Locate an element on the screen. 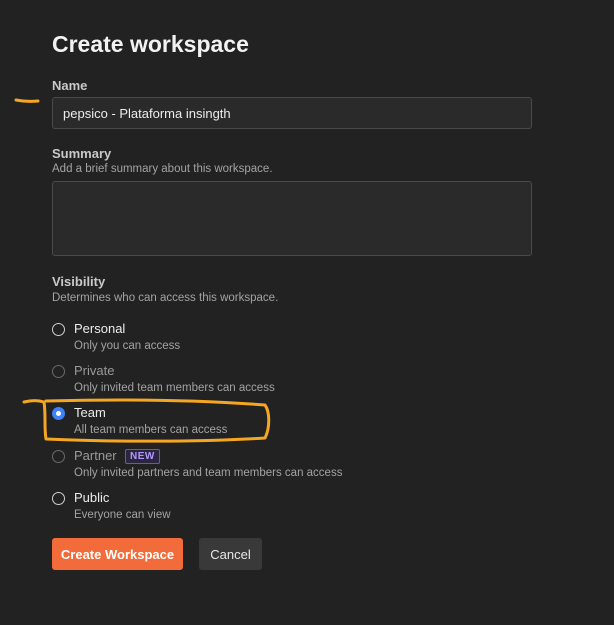 The image size is (614, 625). option-label-private: Private is located at coordinates (94, 370).